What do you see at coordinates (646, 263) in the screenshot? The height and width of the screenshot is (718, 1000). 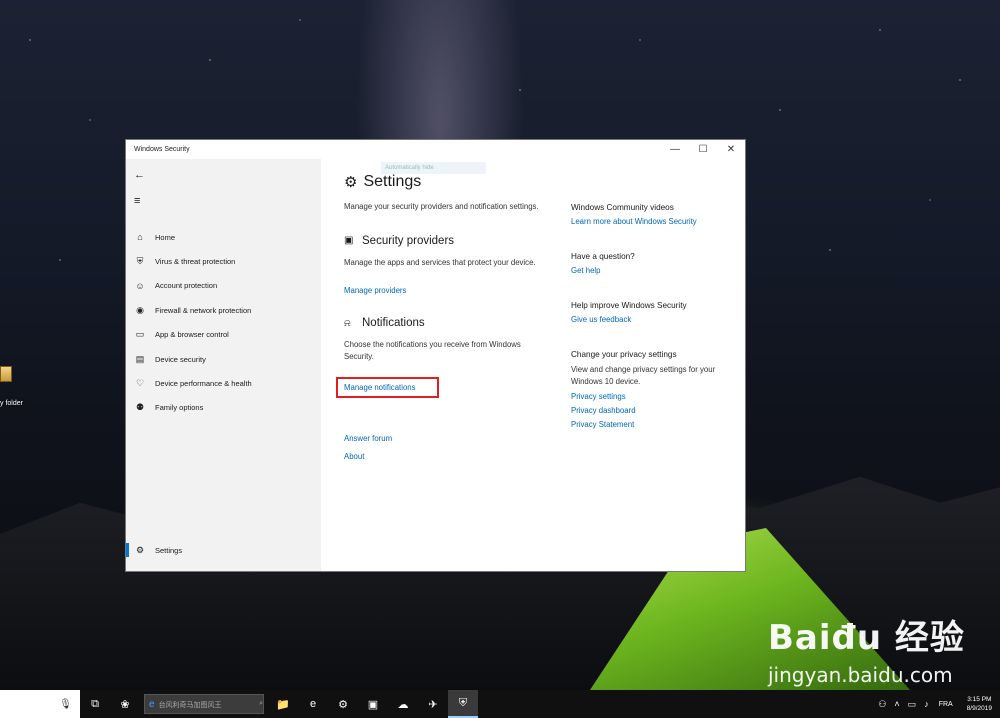 I see `question-block: Have a question? Get help` at bounding box center [646, 263].